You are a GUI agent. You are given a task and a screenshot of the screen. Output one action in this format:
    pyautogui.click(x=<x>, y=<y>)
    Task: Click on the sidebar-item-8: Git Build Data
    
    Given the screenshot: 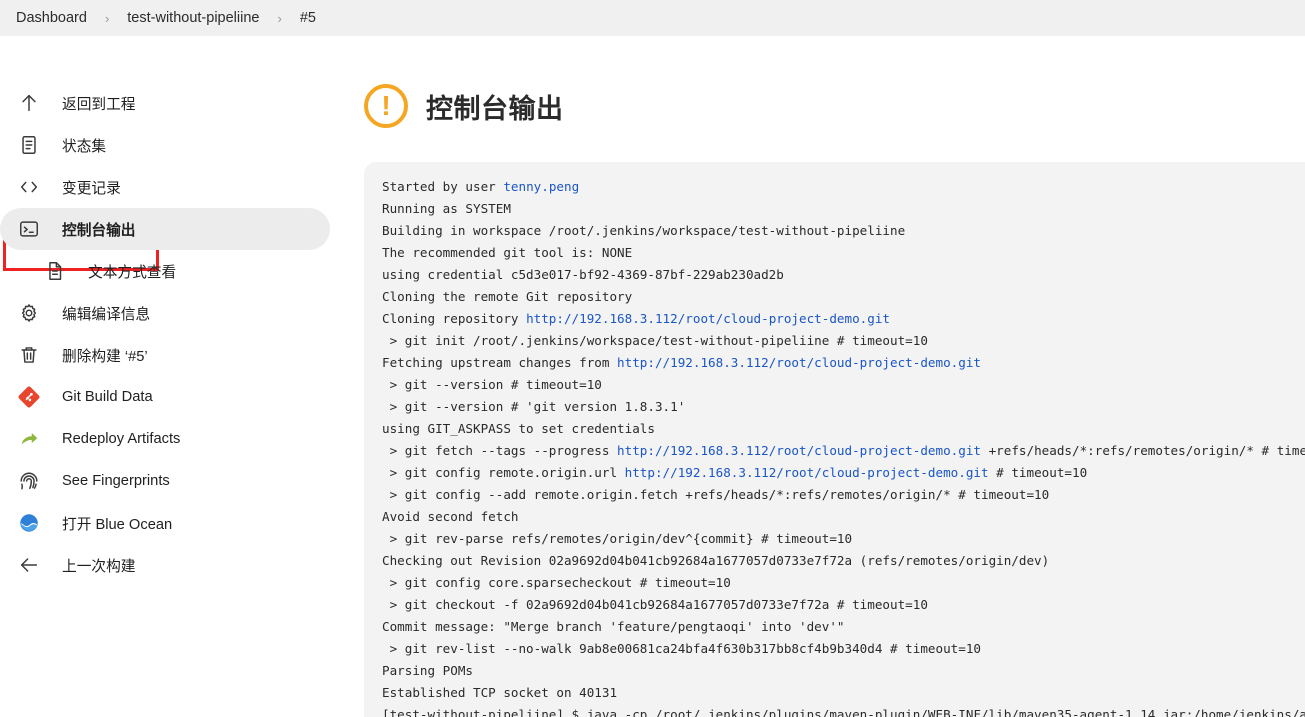 What is the action you would take?
    pyautogui.click(x=165, y=397)
    